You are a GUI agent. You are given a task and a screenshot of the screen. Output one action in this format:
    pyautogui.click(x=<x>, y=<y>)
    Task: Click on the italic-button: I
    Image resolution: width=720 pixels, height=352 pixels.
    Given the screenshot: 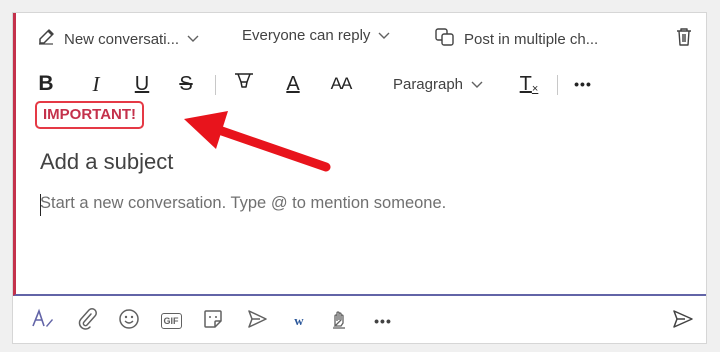 What is the action you would take?
    pyautogui.click(x=96, y=84)
    